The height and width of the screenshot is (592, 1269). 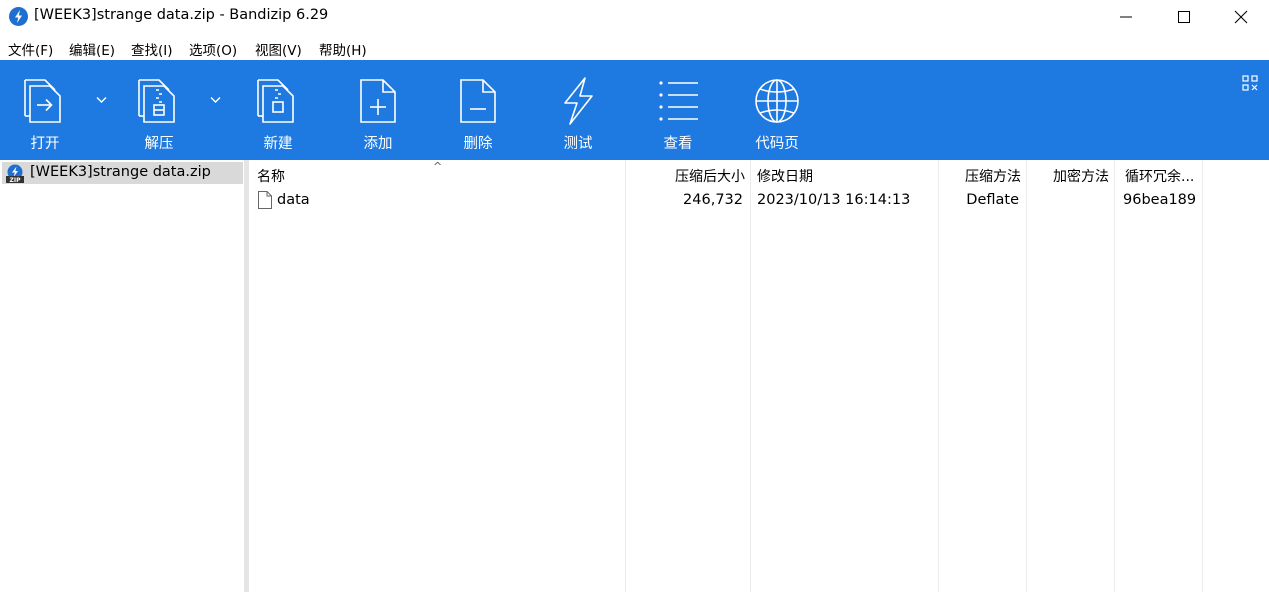 What do you see at coordinates (1250, 83) in the screenshot?
I see `layout-grid-icon` at bounding box center [1250, 83].